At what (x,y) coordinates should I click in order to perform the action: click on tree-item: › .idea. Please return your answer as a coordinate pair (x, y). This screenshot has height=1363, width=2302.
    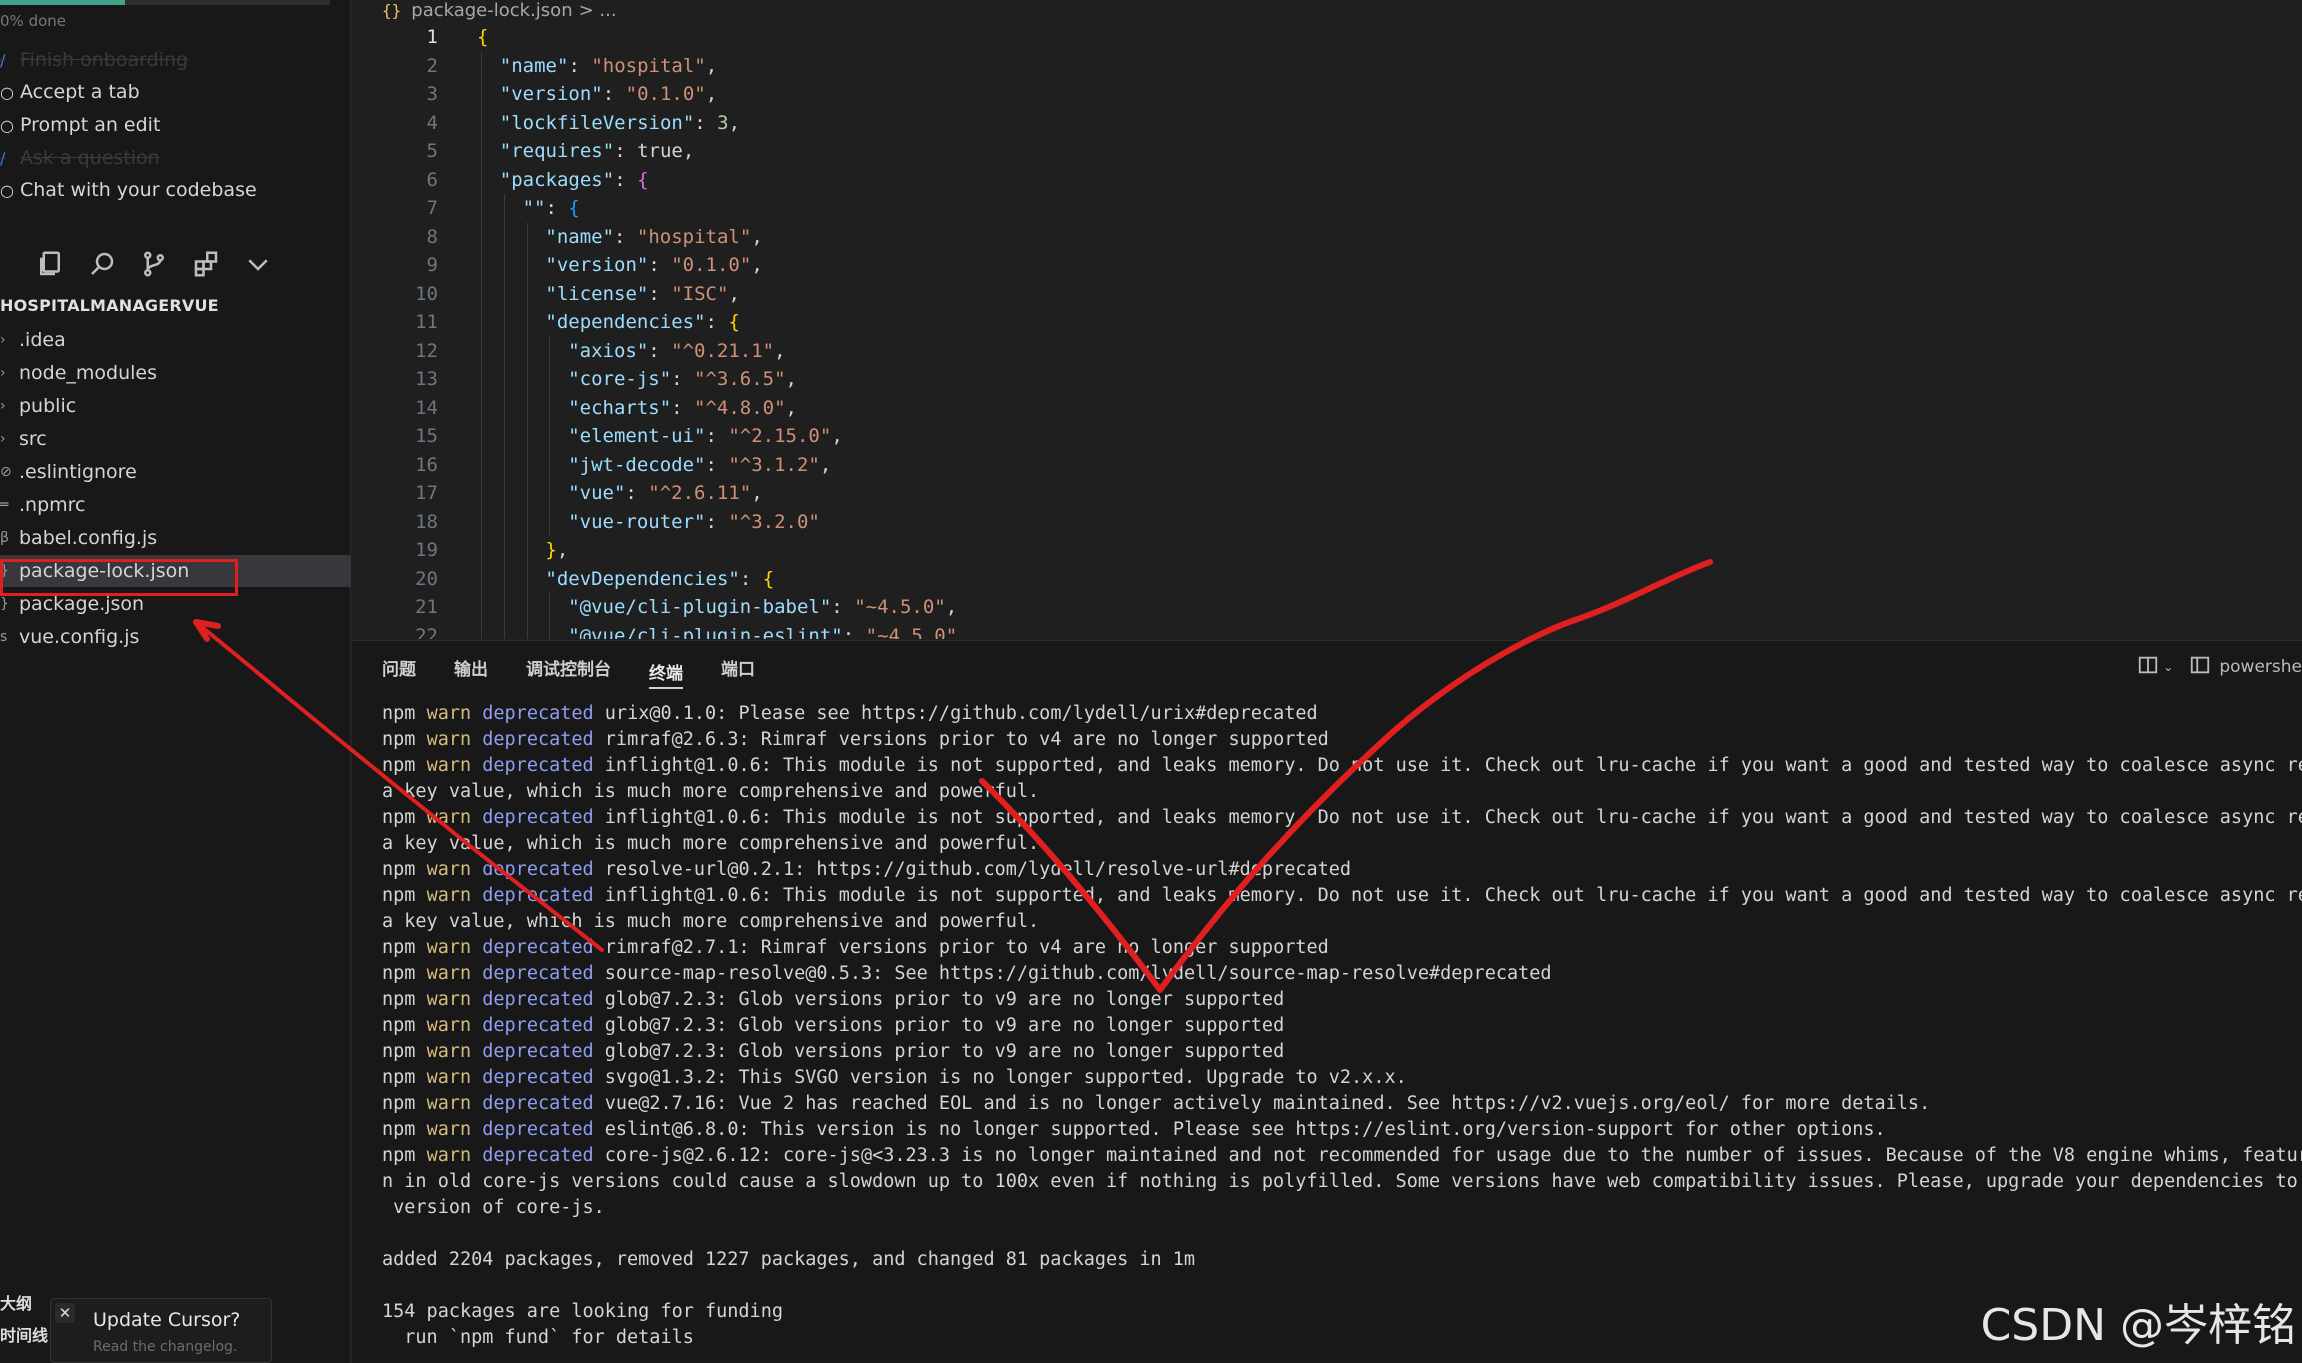
    Looking at the image, I should click on (175, 340).